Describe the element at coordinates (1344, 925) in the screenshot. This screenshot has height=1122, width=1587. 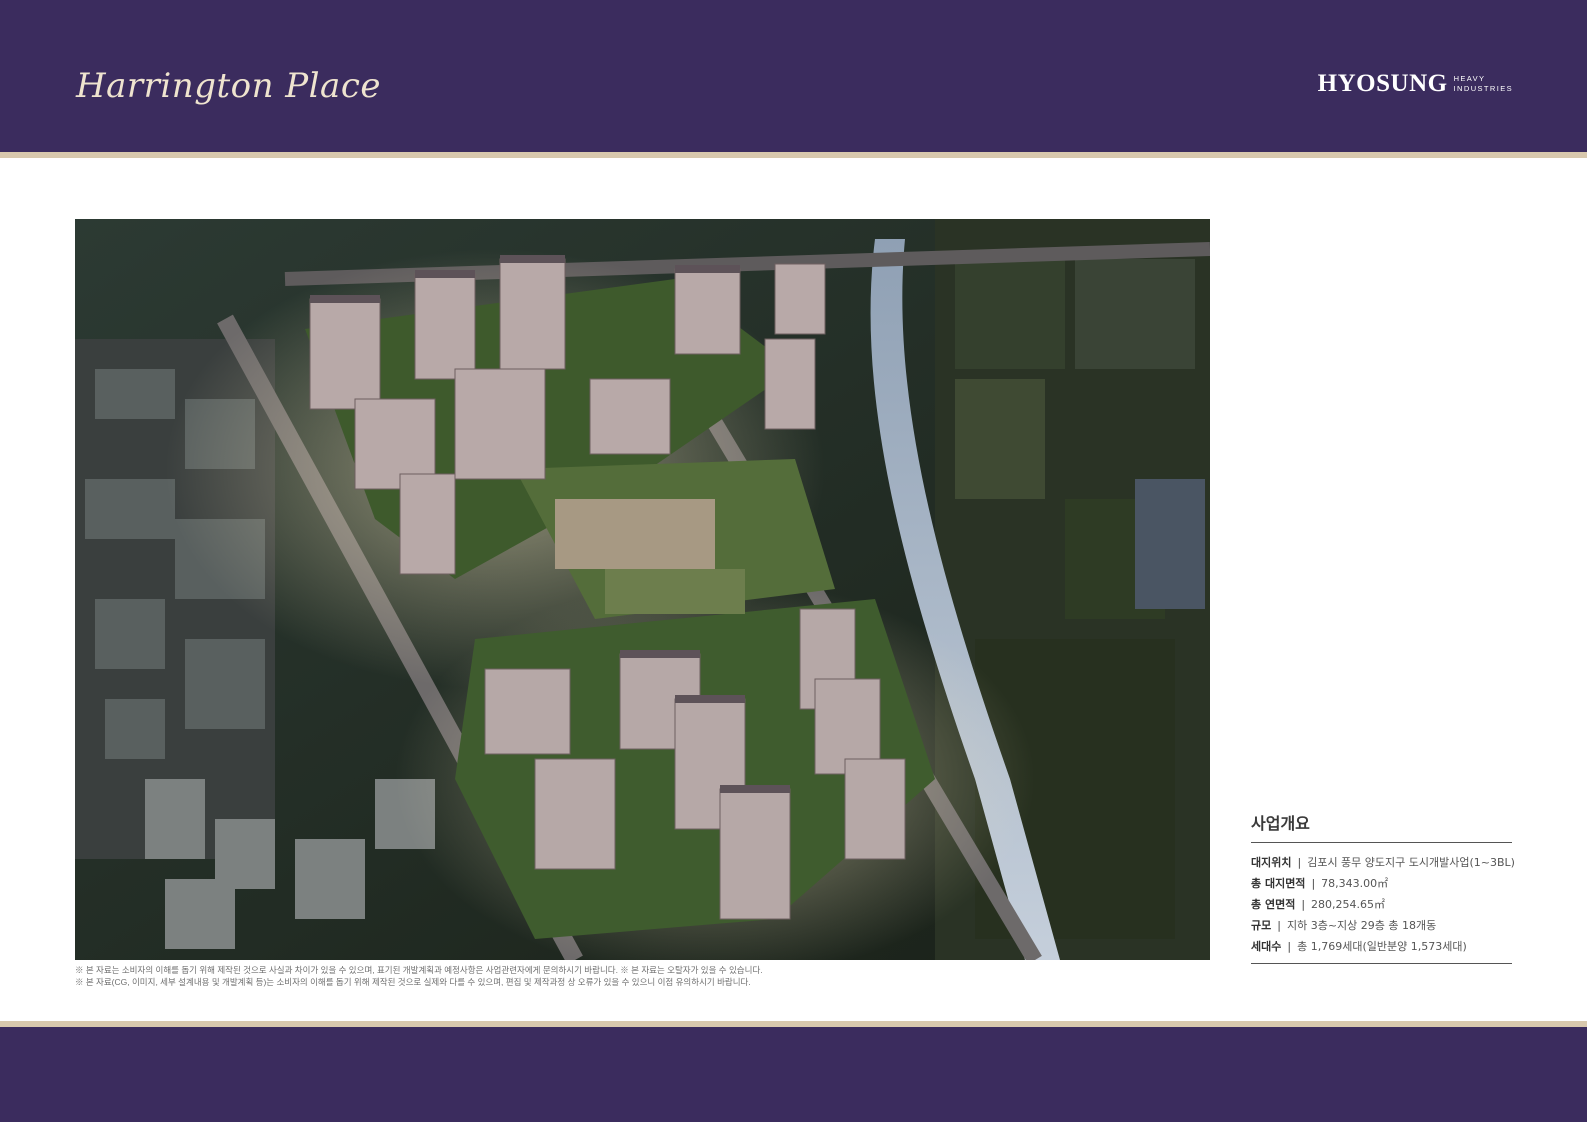
I see `overview-row-scale: 규모 | 지하 3층~지상 29층 총 18개동` at that location.